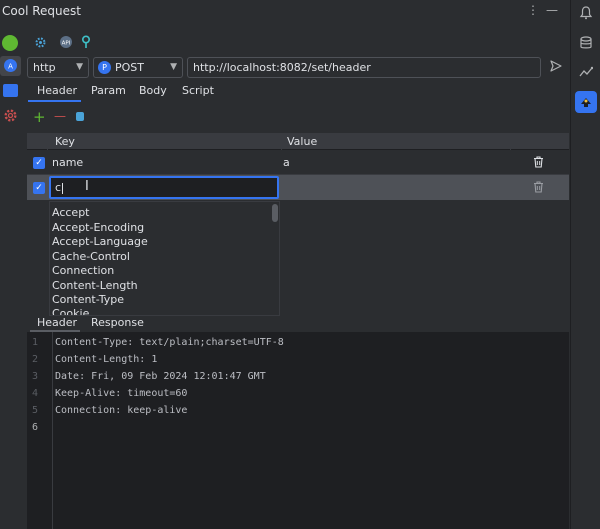  What do you see at coordinates (10, 90) in the screenshot?
I see `window-icon` at bounding box center [10, 90].